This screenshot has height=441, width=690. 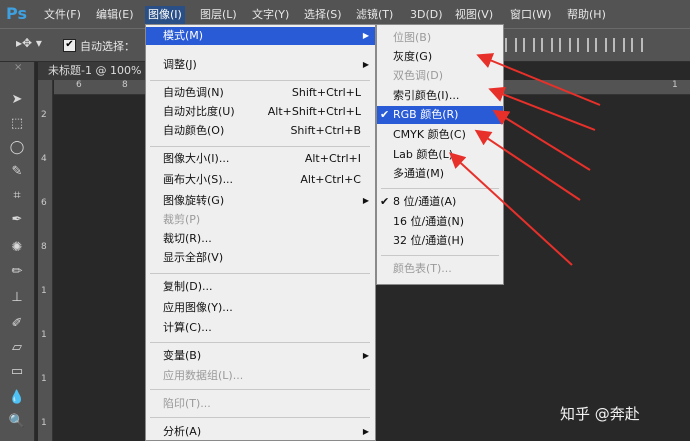 What do you see at coordinates (541, 140) in the screenshot?
I see `arrow-rgb-color` at bounding box center [541, 140].